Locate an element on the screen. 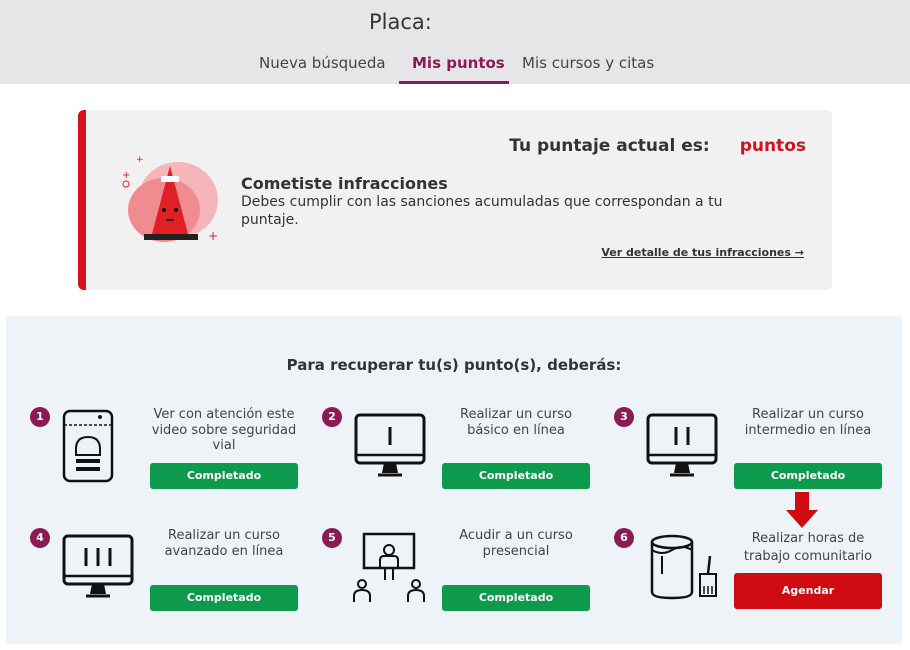  step-number: 1 is located at coordinates (40, 417).